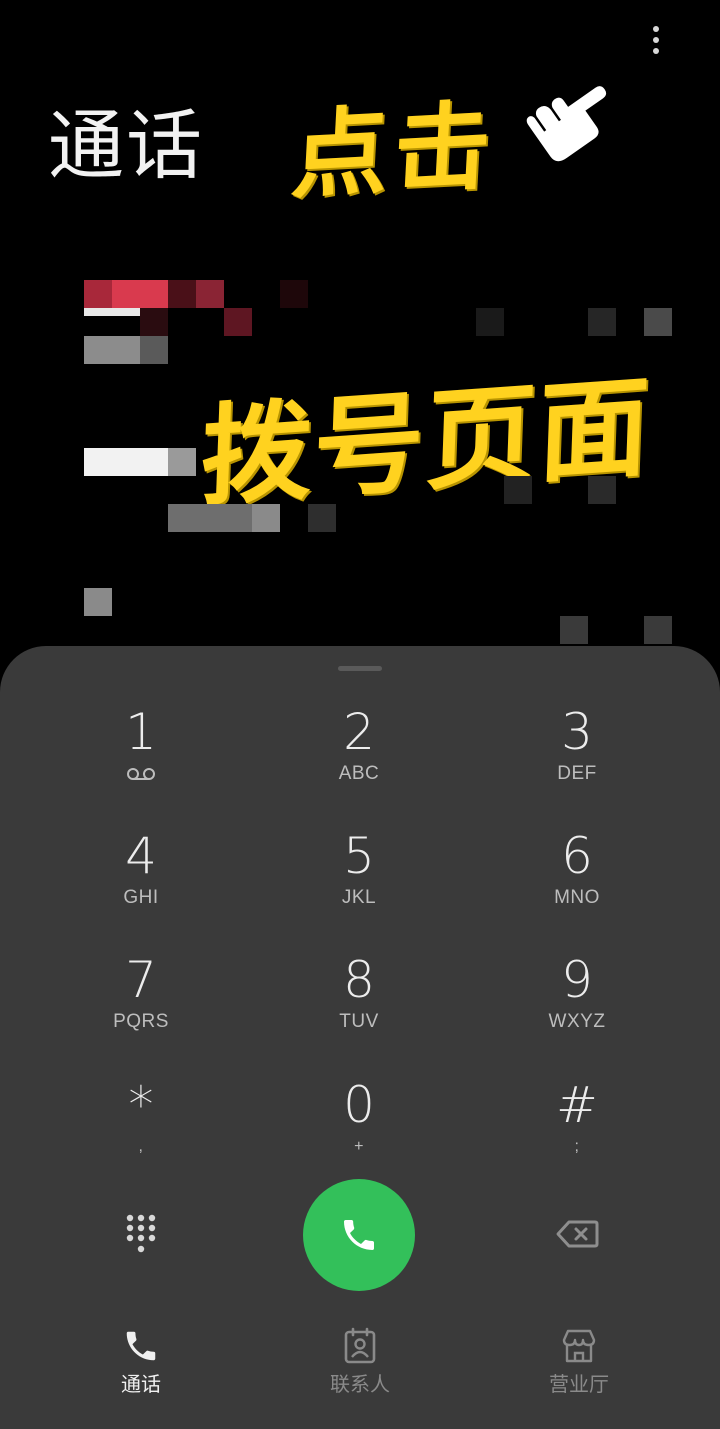 This screenshot has height=1429, width=720. What do you see at coordinates (141, 1131) in the screenshot?
I see `dial-key-star: * ,` at bounding box center [141, 1131].